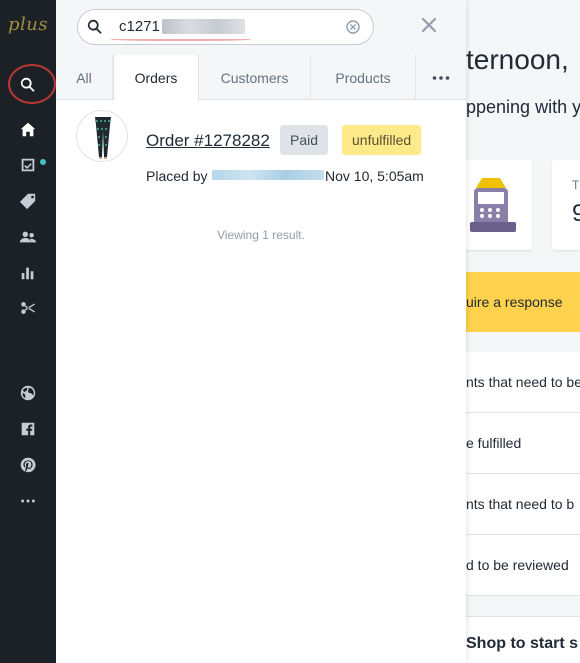 The height and width of the screenshot is (663, 580). Describe the element at coordinates (28, 308) in the screenshot. I see `scissors-icon` at that location.